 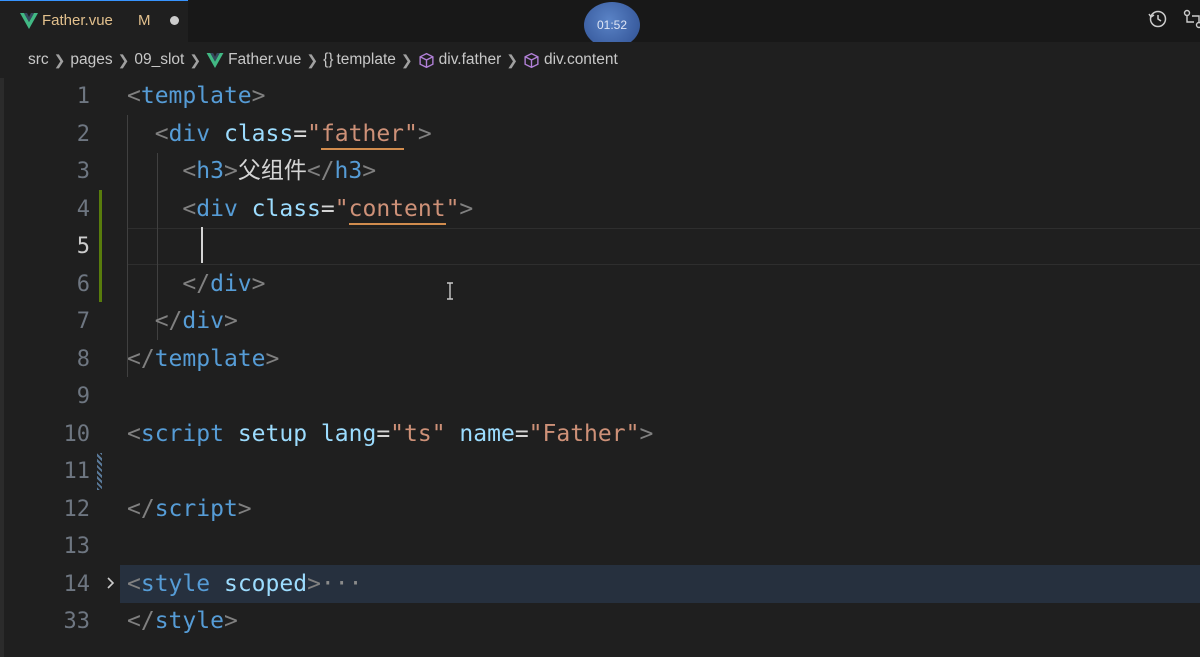 I want to click on code-token: "Father", so click(x=584, y=433).